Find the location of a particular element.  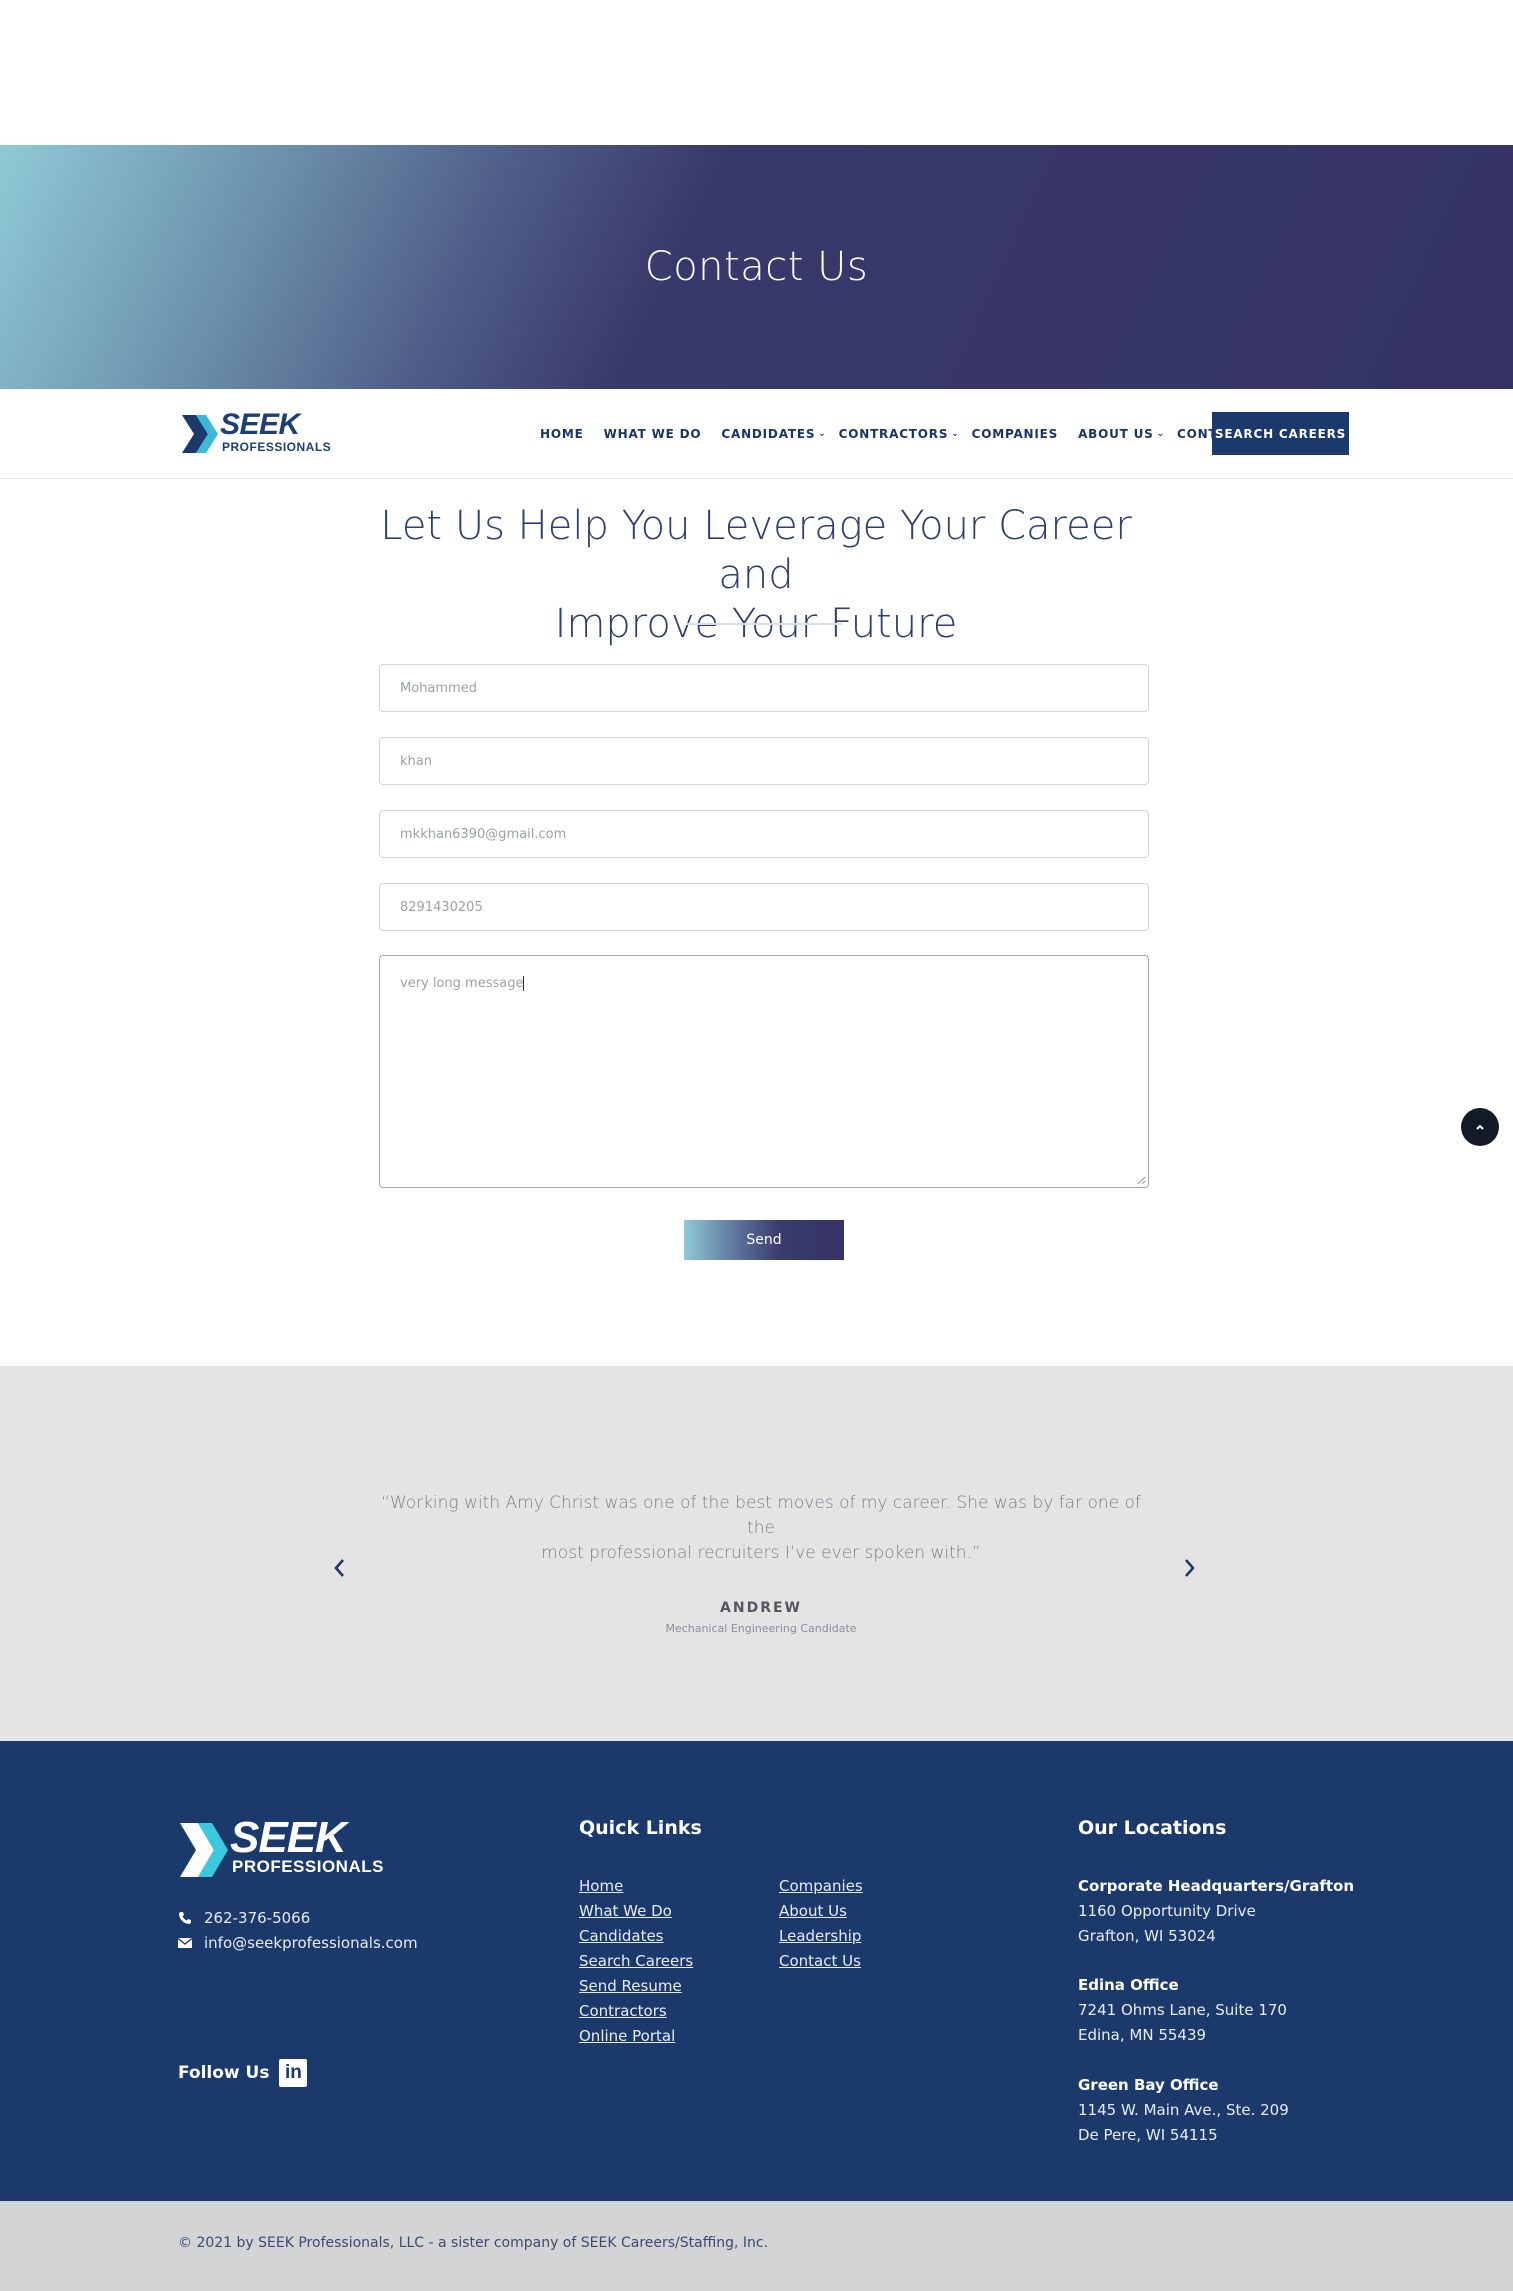

headline-line-1: Let Us Help You Leverage Your Career and is located at coordinates (756, 550).